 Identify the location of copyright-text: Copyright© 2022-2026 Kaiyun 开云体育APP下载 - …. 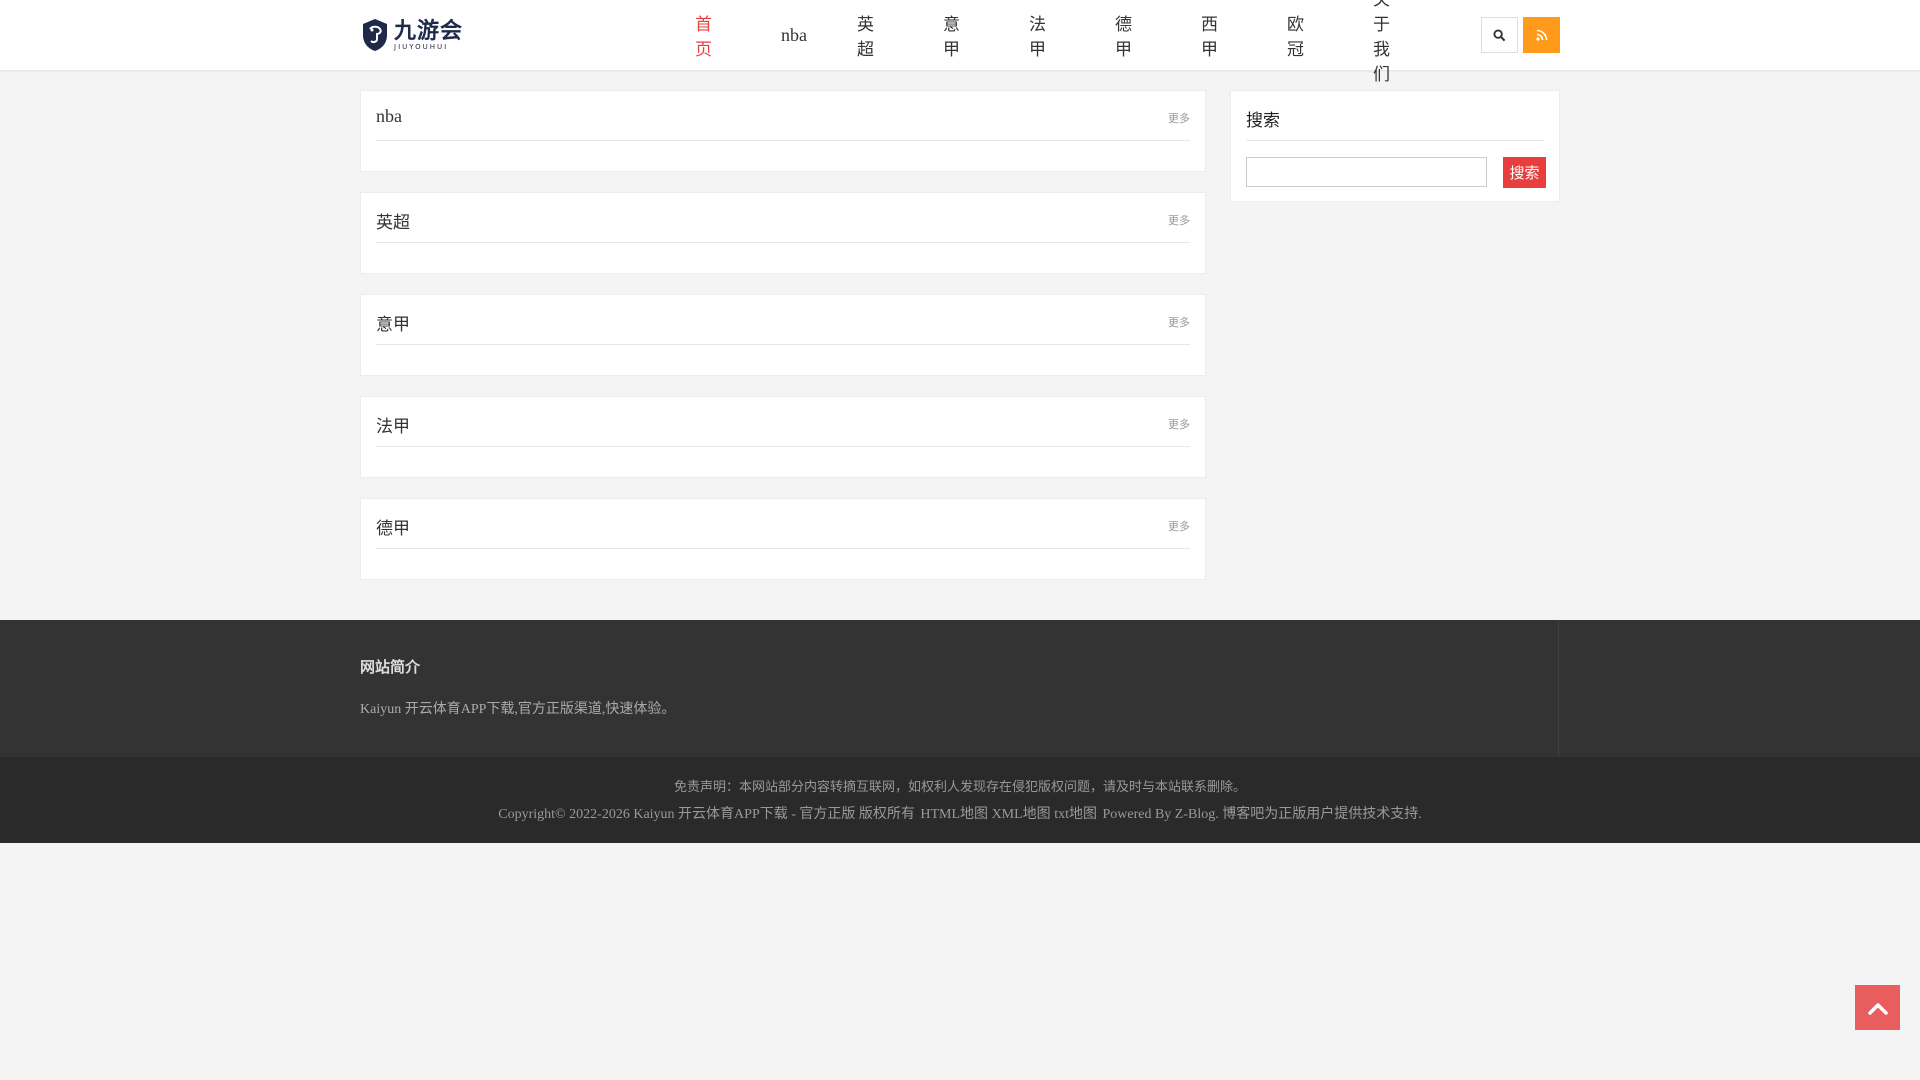
(706, 814).